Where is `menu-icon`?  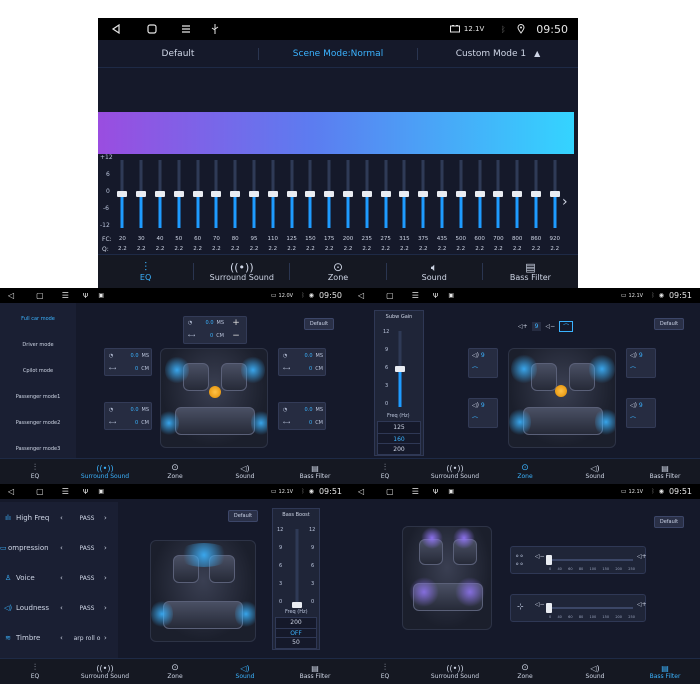 menu-icon is located at coordinates (186, 29).